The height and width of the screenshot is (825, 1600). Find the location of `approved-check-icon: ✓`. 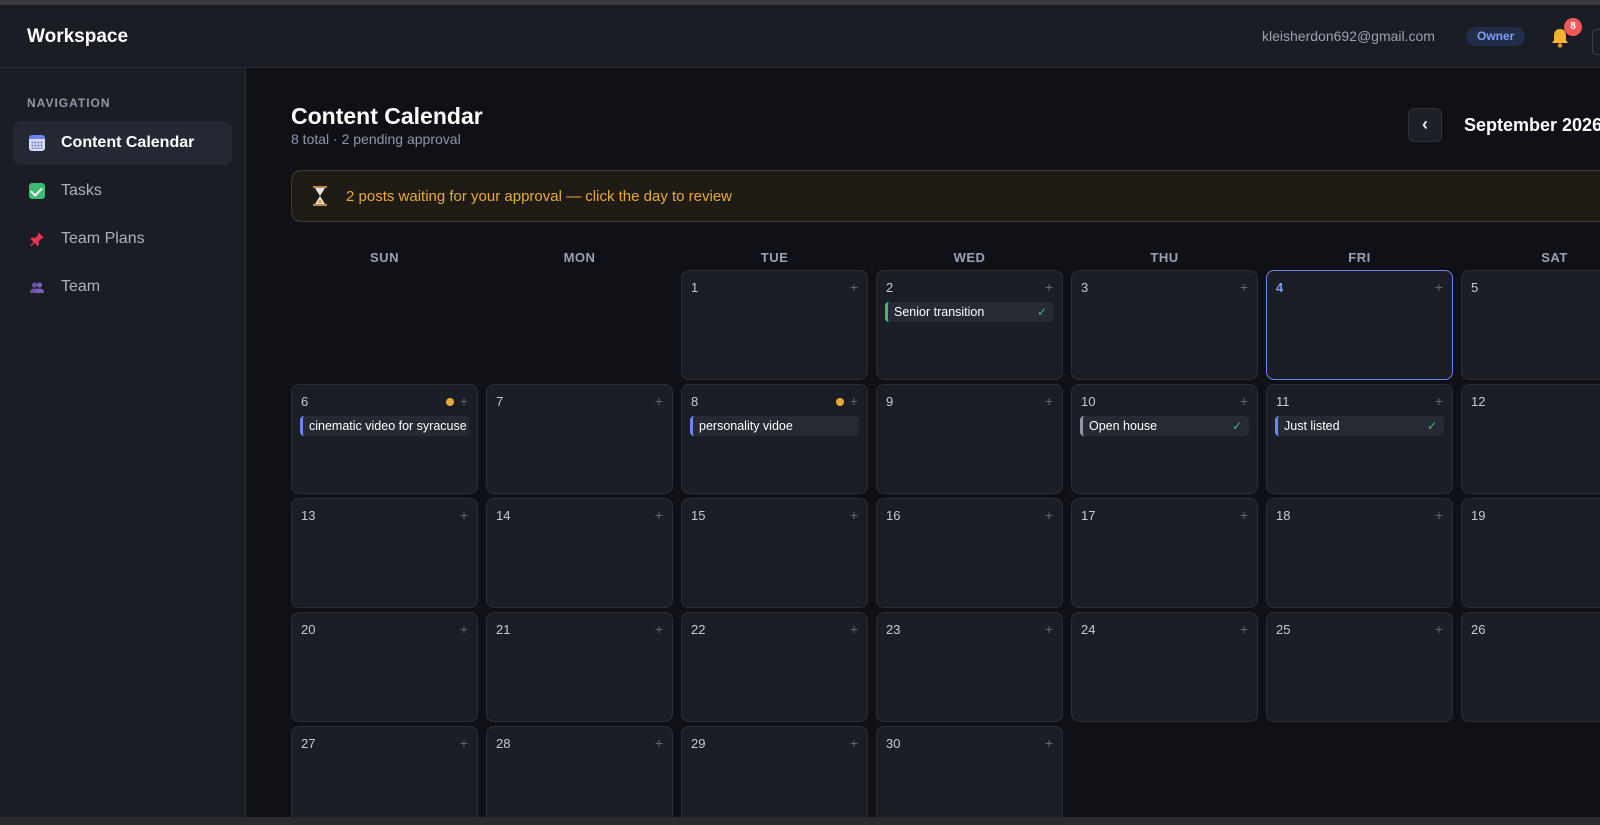

approved-check-icon: ✓ is located at coordinates (1041, 312).